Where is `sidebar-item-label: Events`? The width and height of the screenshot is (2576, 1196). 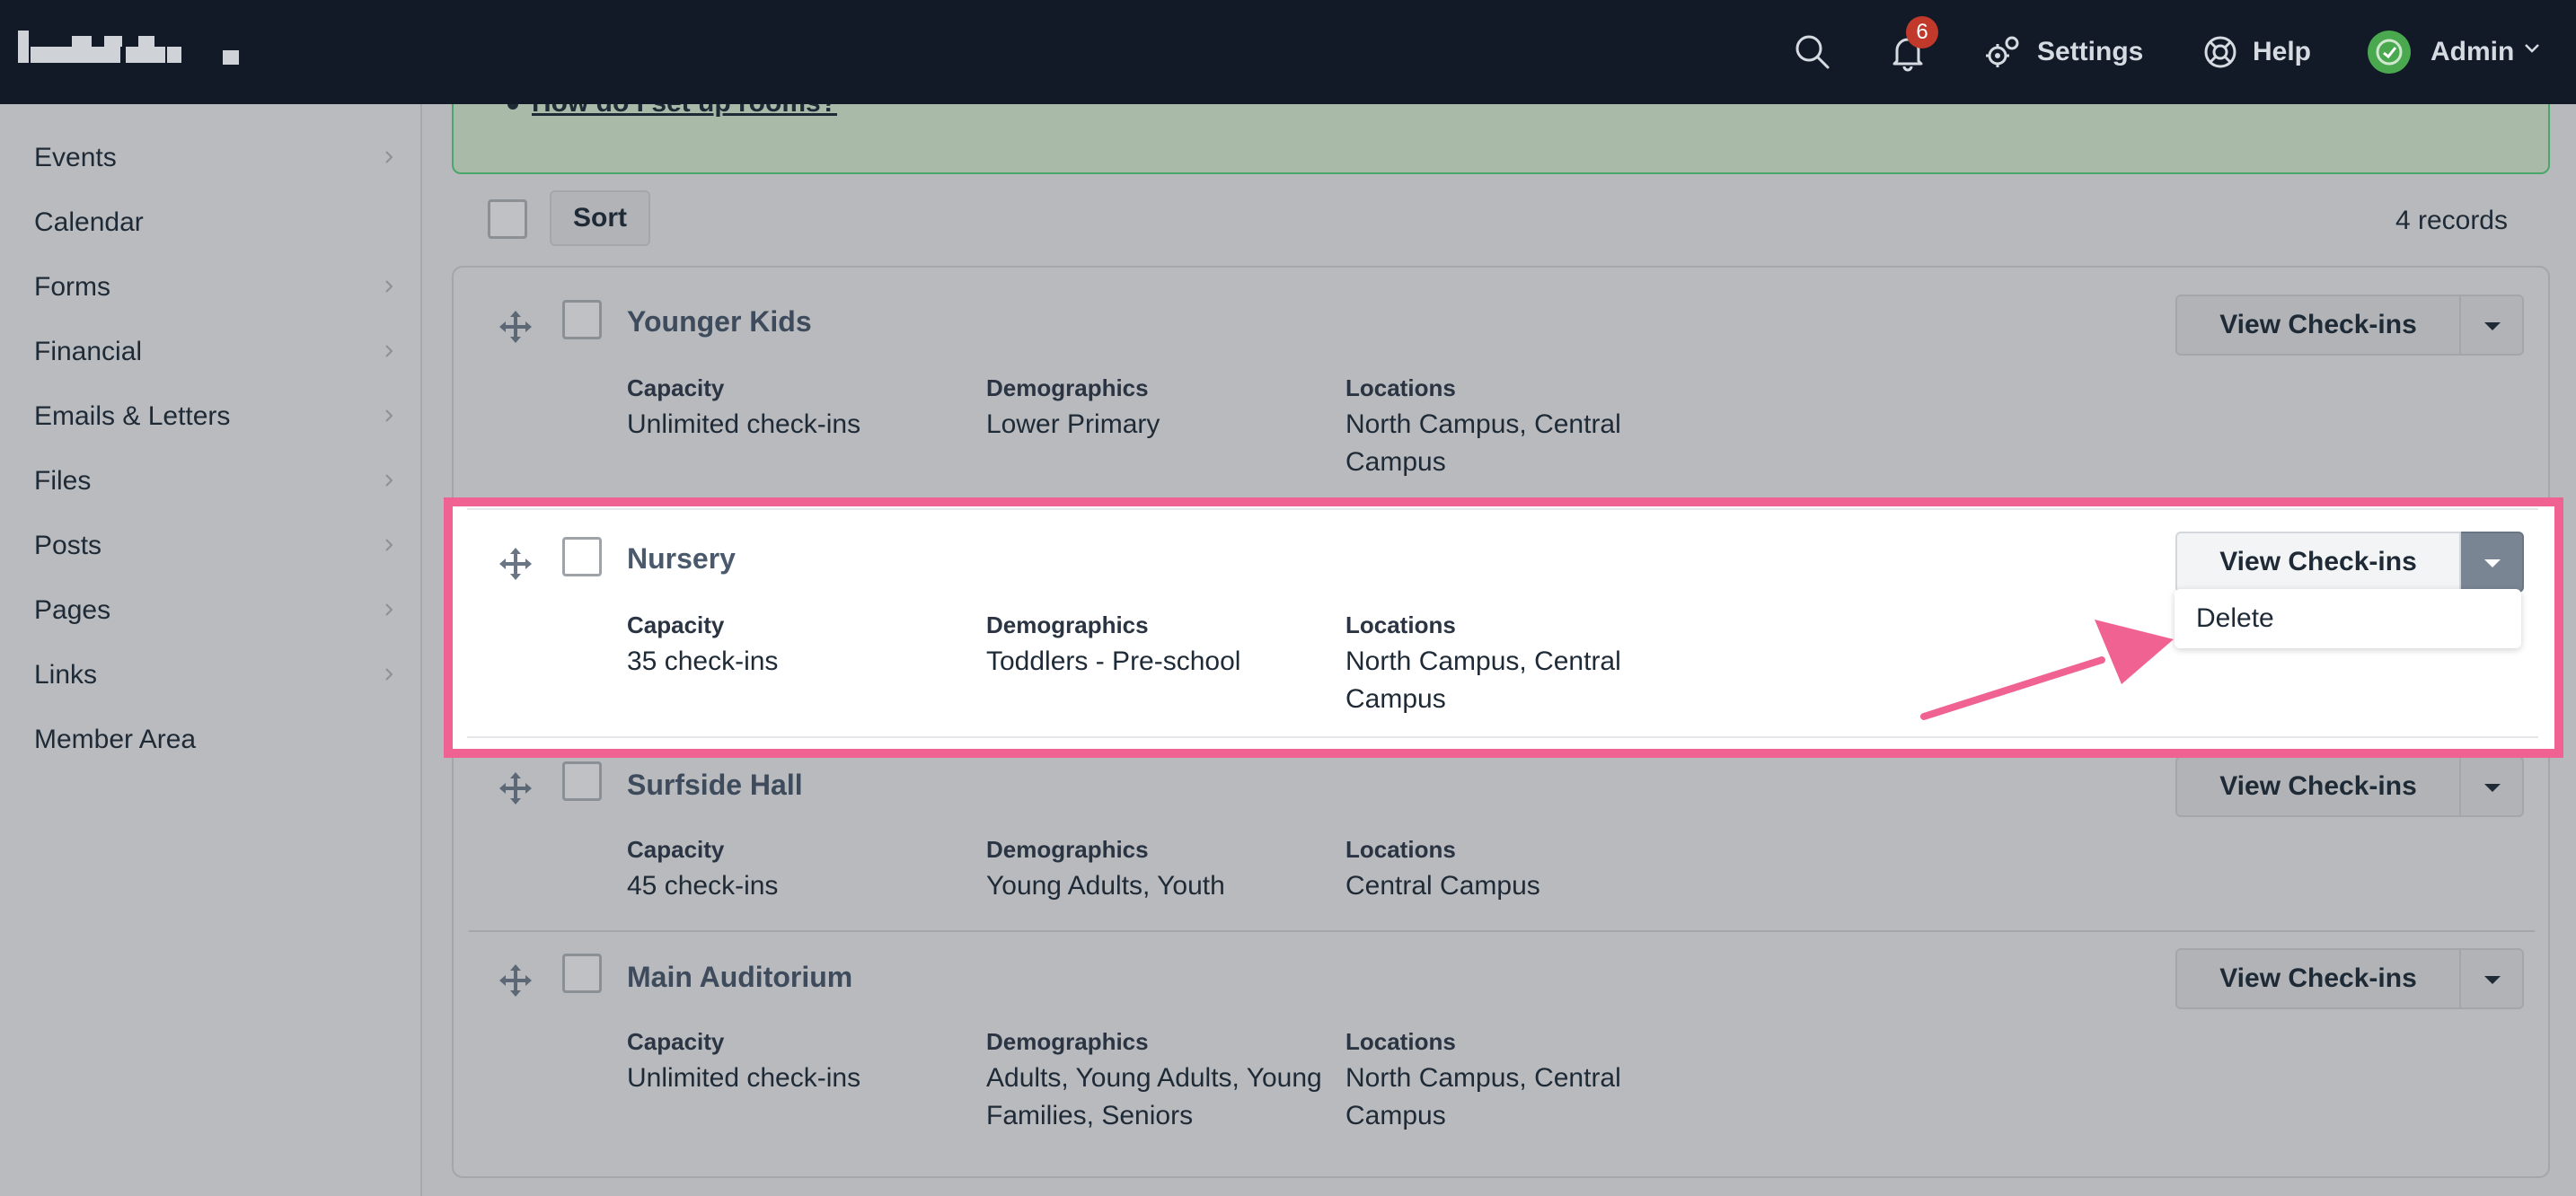
sidebar-item-label: Events is located at coordinates (75, 157).